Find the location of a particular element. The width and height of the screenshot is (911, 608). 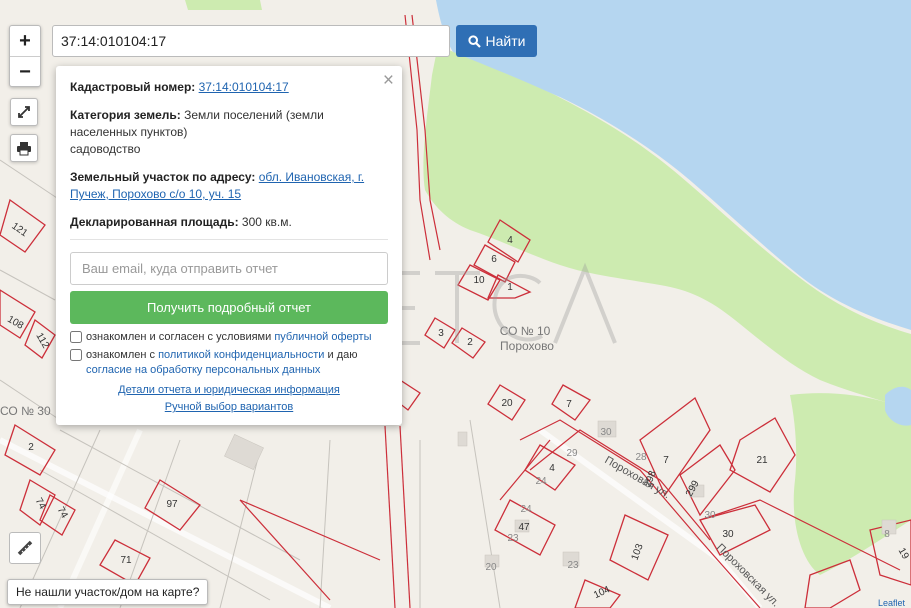

parcel-number: 10 is located at coordinates (479, 280).